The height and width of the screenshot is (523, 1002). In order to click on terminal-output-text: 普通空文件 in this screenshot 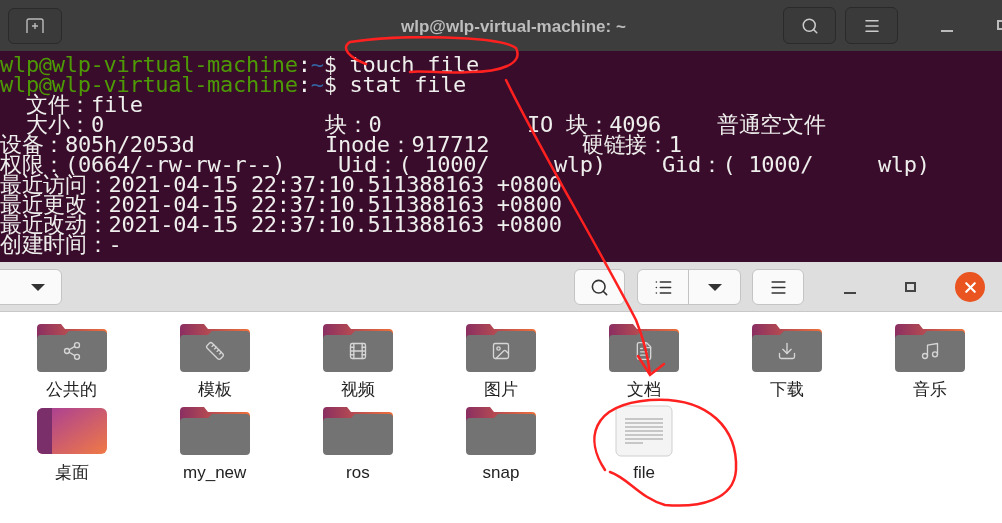, I will do `click(771, 124)`.